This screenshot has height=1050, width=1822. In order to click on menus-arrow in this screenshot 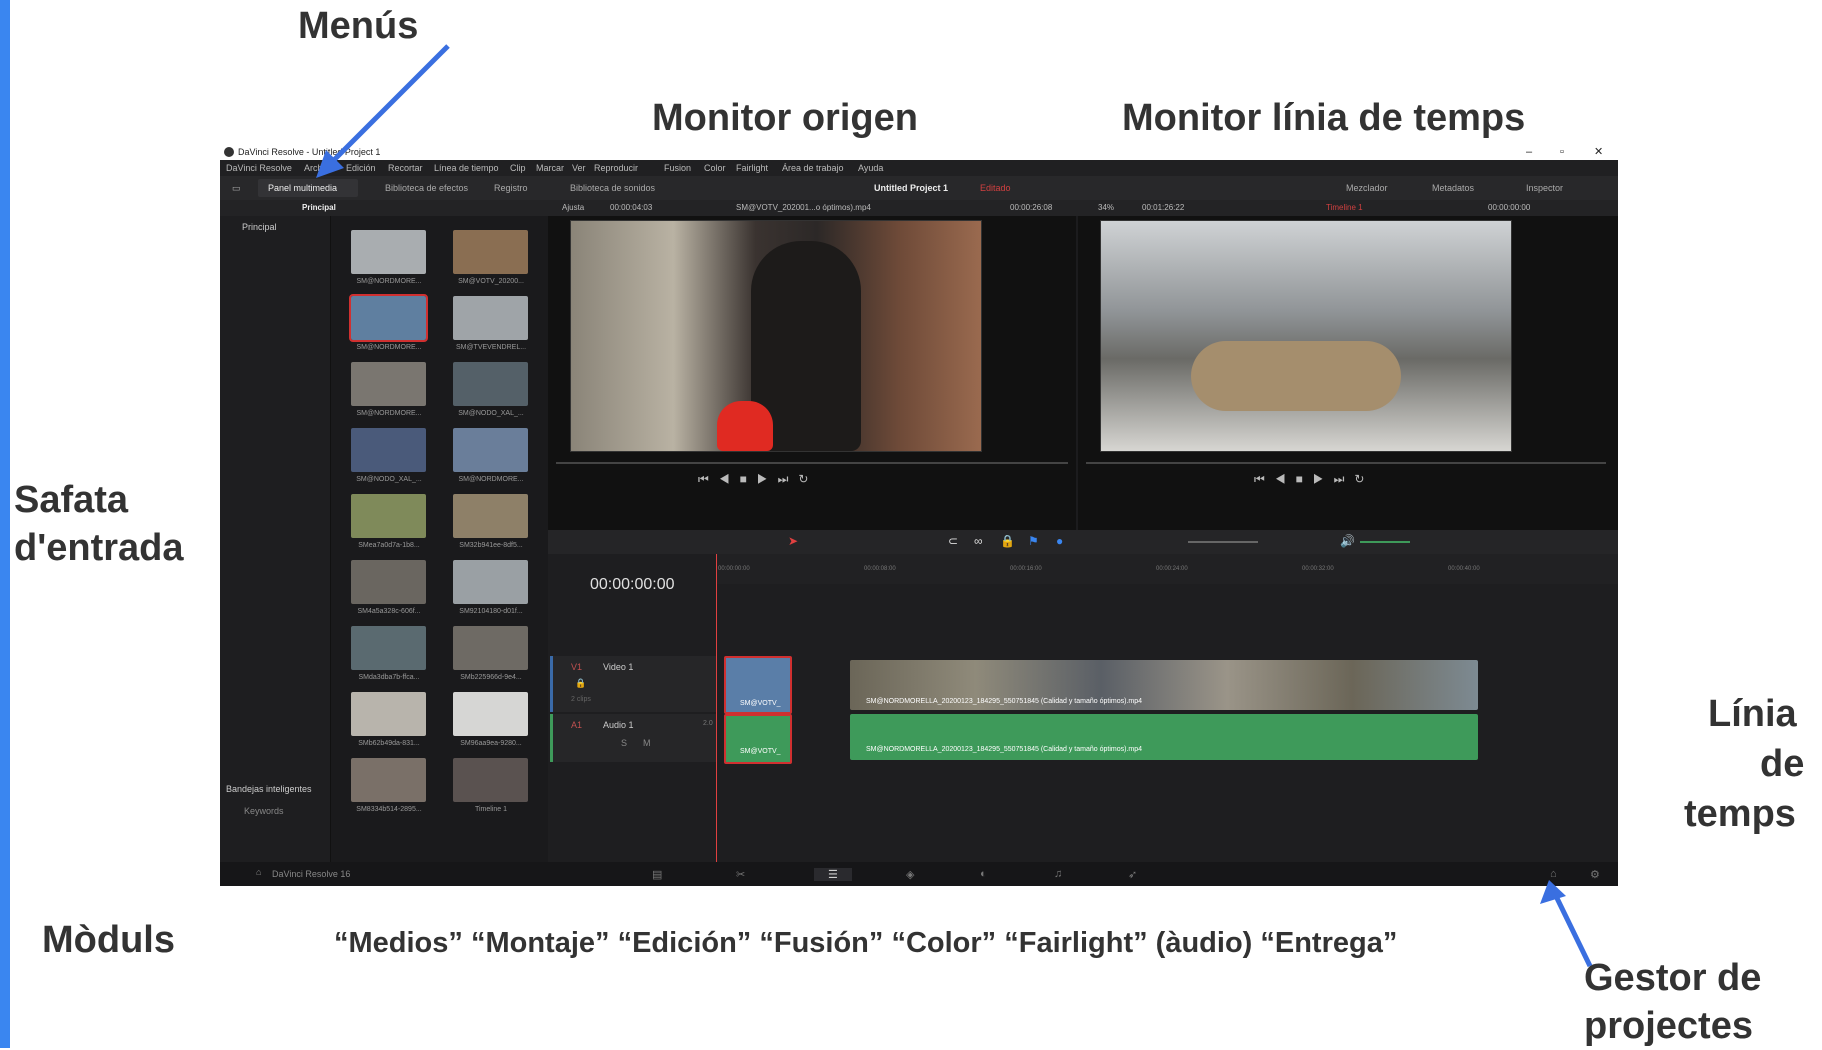, I will do `click(383, 111)`.